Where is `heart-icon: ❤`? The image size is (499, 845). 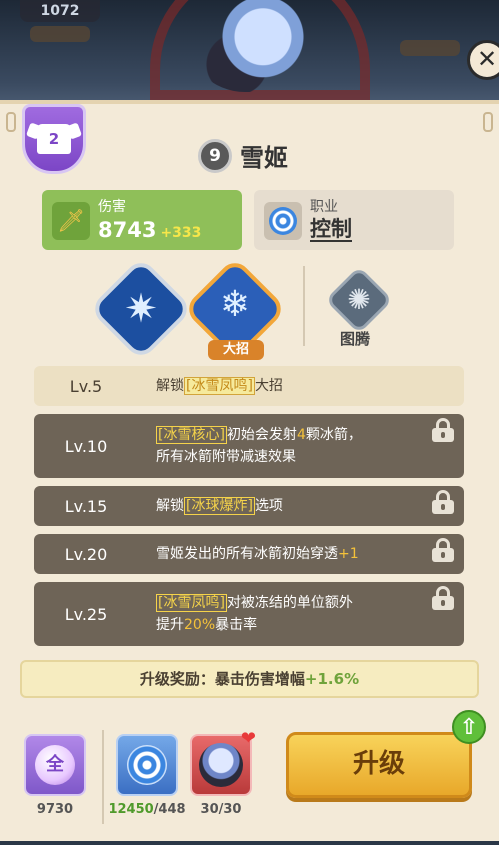
heart-icon: ❤ is located at coordinates (248, 738).